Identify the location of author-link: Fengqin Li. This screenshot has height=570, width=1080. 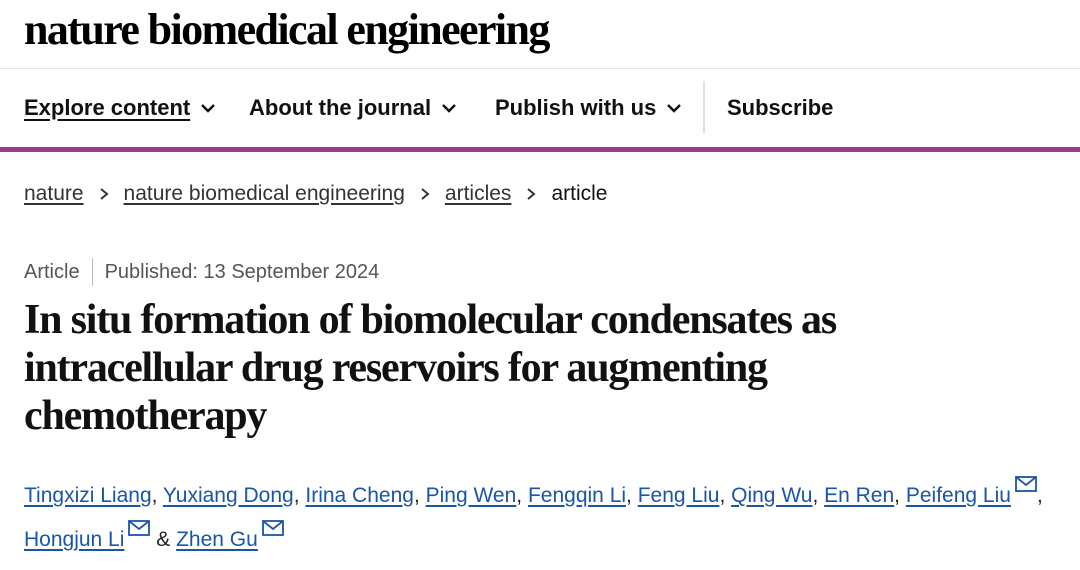
(577, 495).